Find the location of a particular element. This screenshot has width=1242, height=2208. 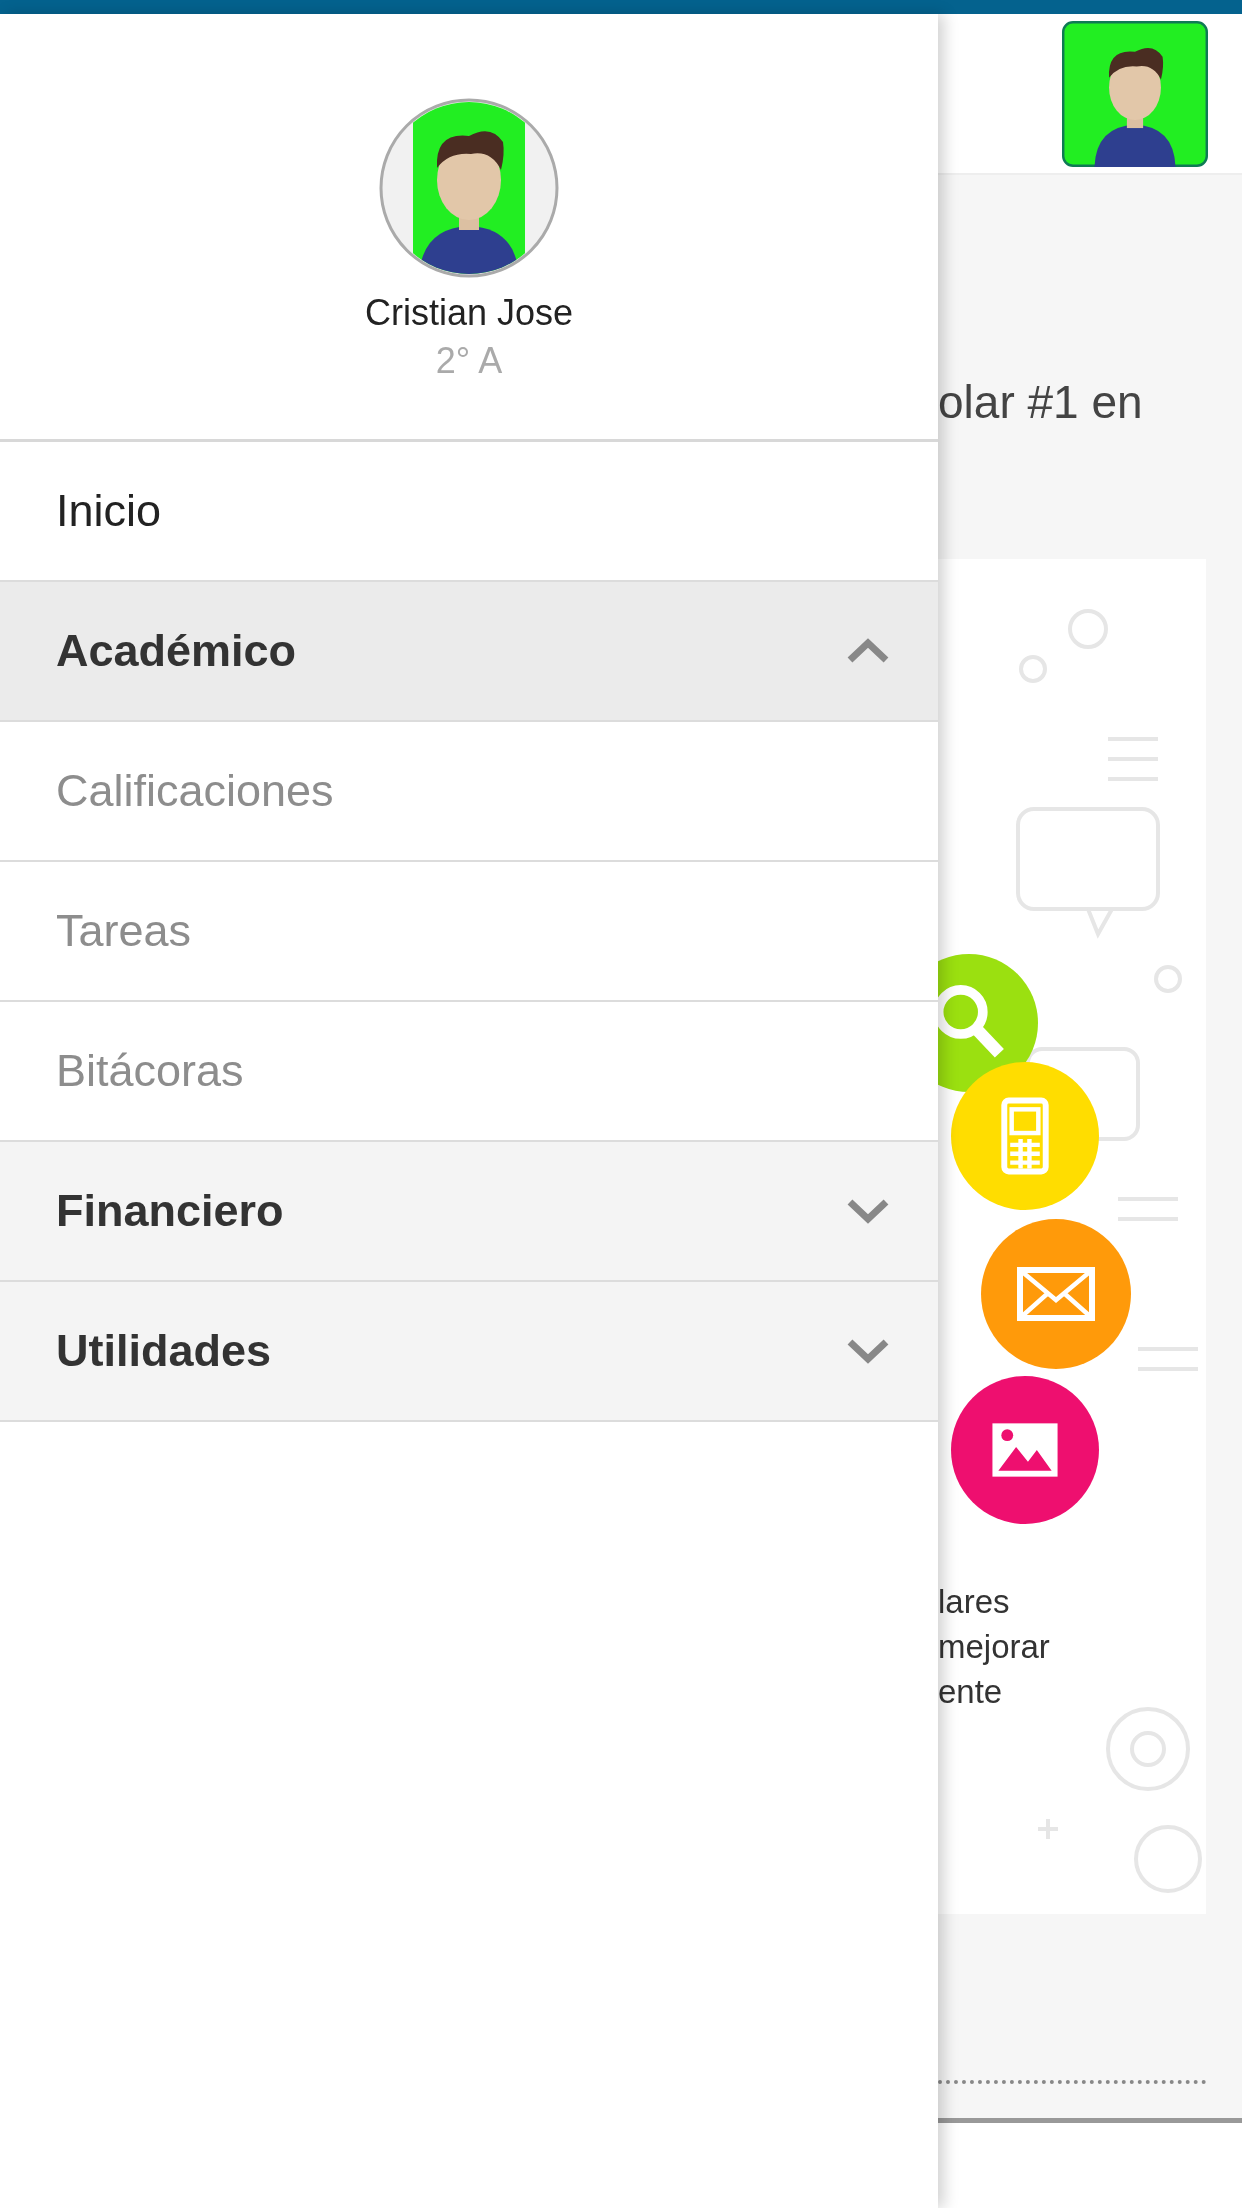

user-name: Cristian Jose is located at coordinates (469, 313).